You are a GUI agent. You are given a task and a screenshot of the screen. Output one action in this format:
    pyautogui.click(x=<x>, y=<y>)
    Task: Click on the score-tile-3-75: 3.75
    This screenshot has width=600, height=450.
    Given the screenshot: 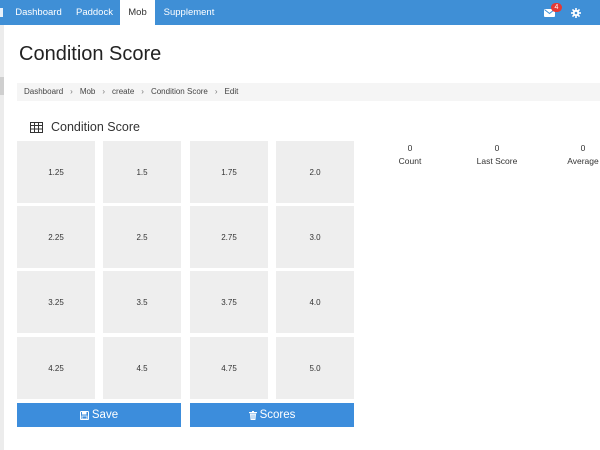 What is the action you would take?
    pyautogui.click(x=229, y=302)
    